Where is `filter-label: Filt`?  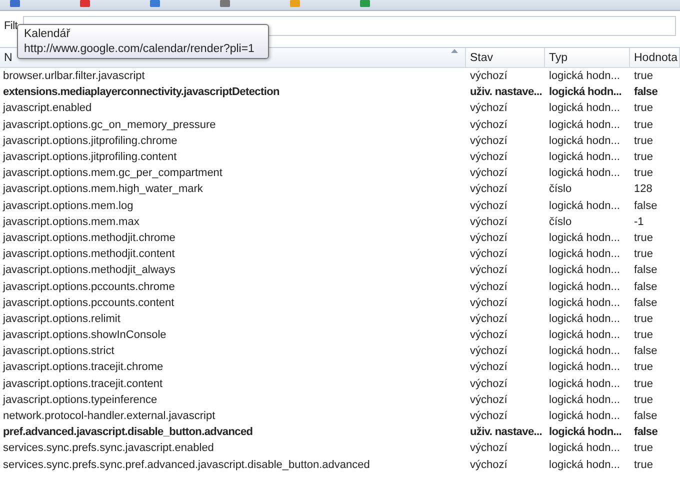
filter-label: Filt is located at coordinates (11, 26).